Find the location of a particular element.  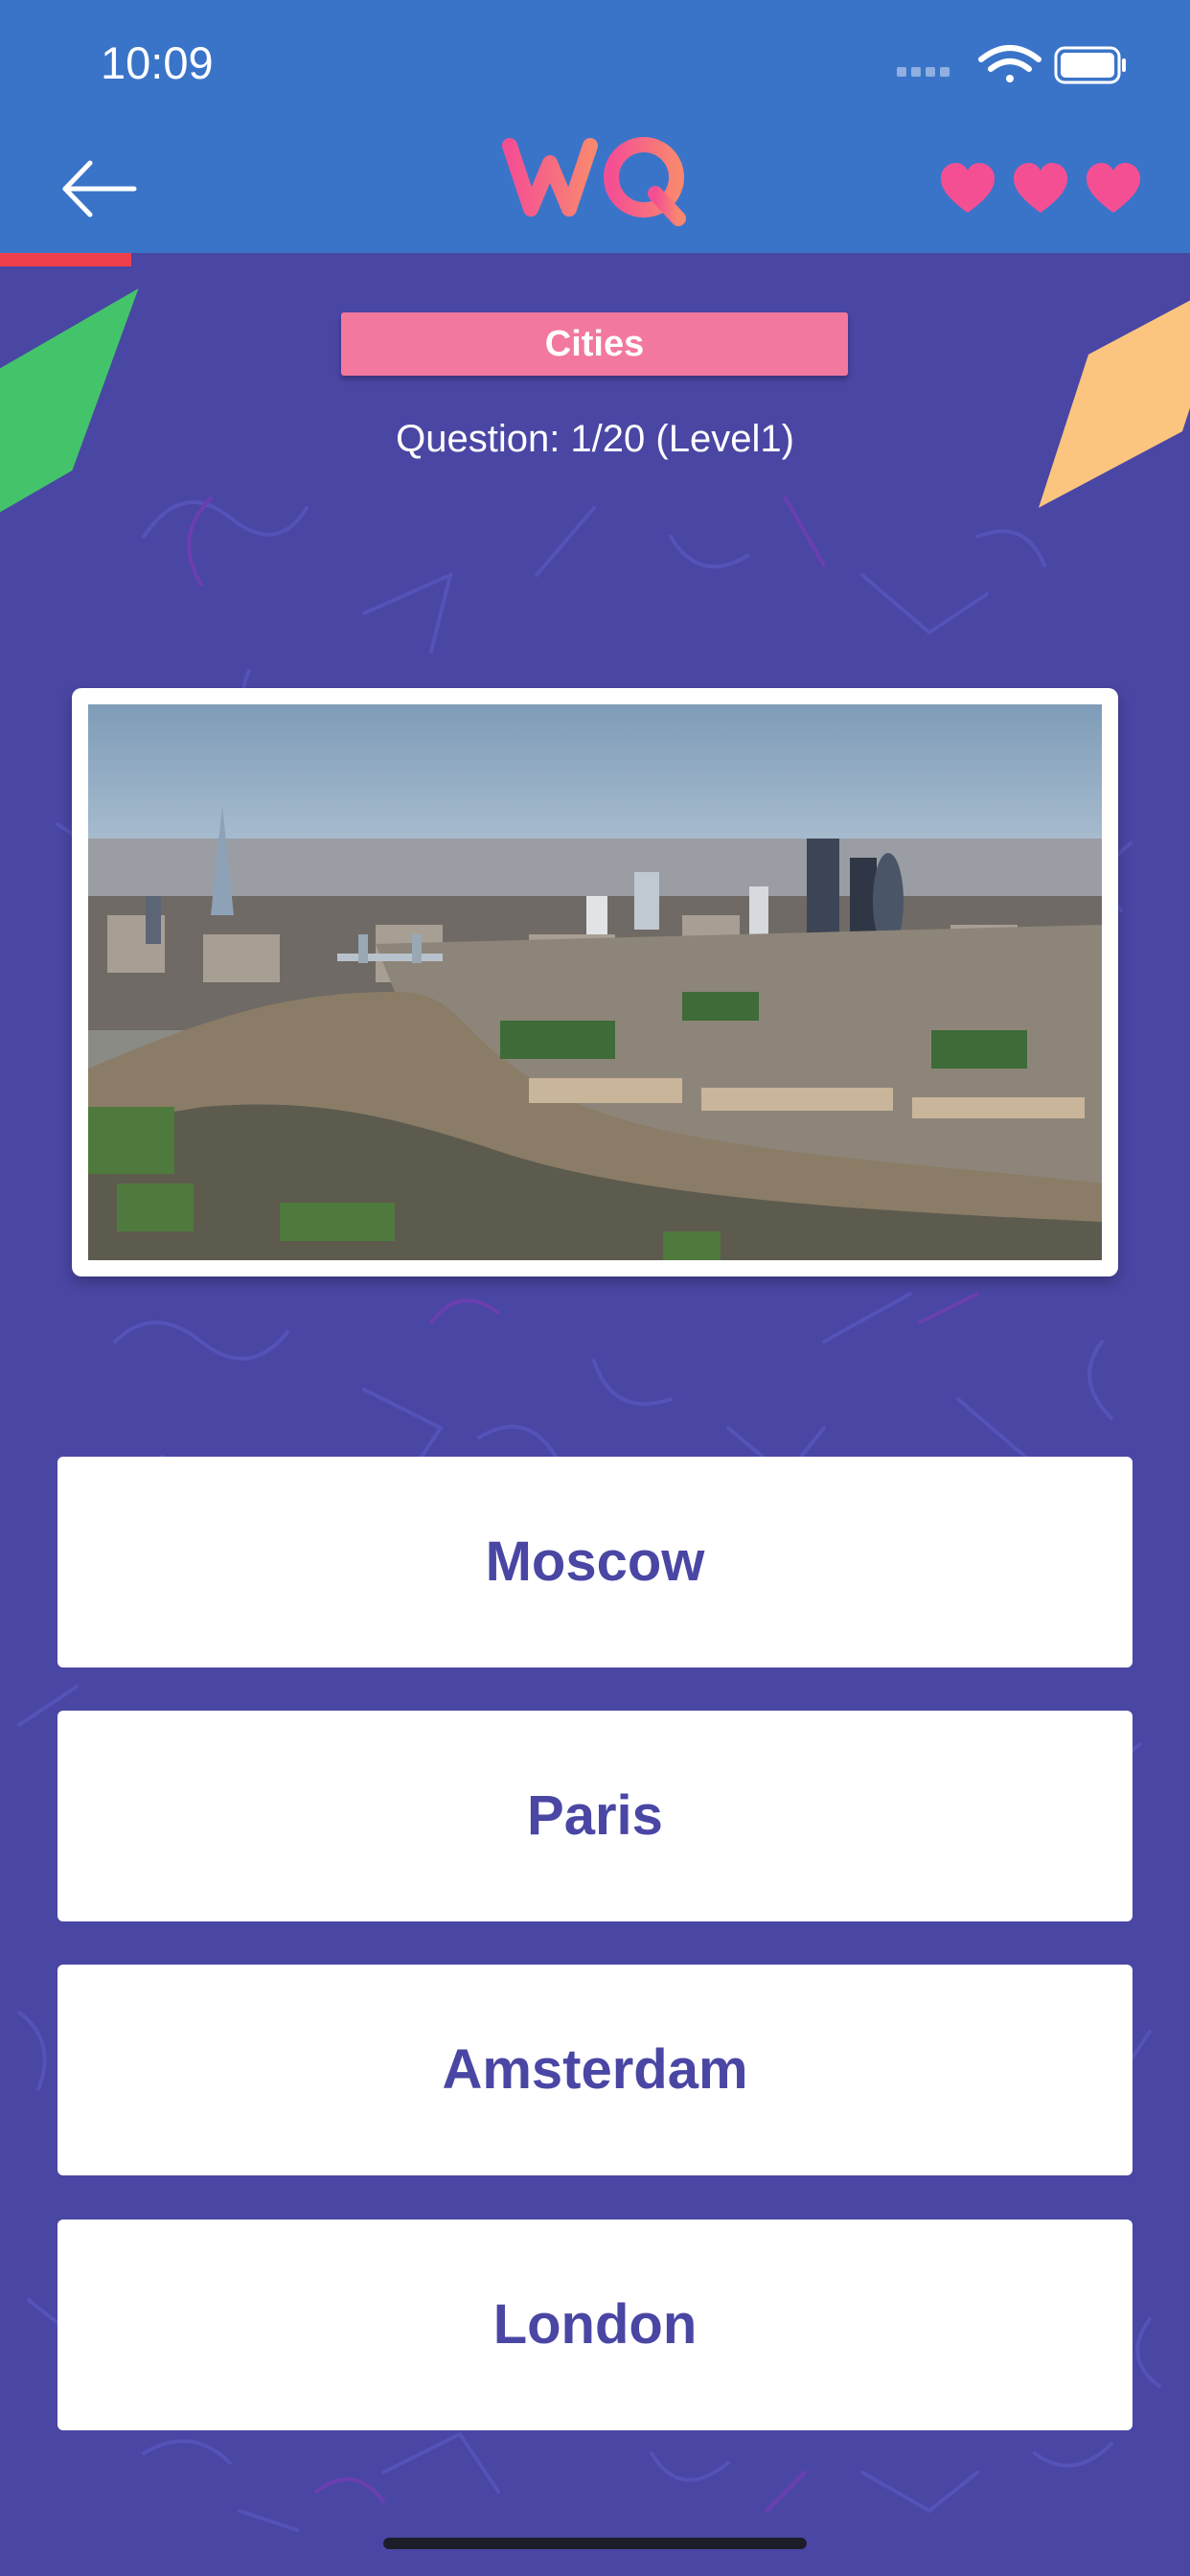

wifi-icon is located at coordinates (1010, 63).